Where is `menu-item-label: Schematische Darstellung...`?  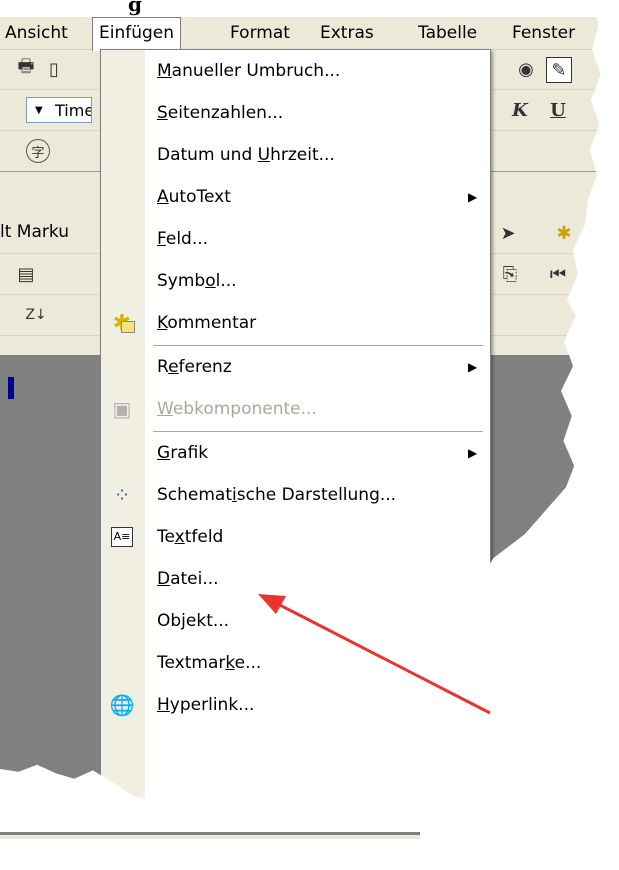
menu-item-label: Schematische Darstellung... is located at coordinates (277, 495).